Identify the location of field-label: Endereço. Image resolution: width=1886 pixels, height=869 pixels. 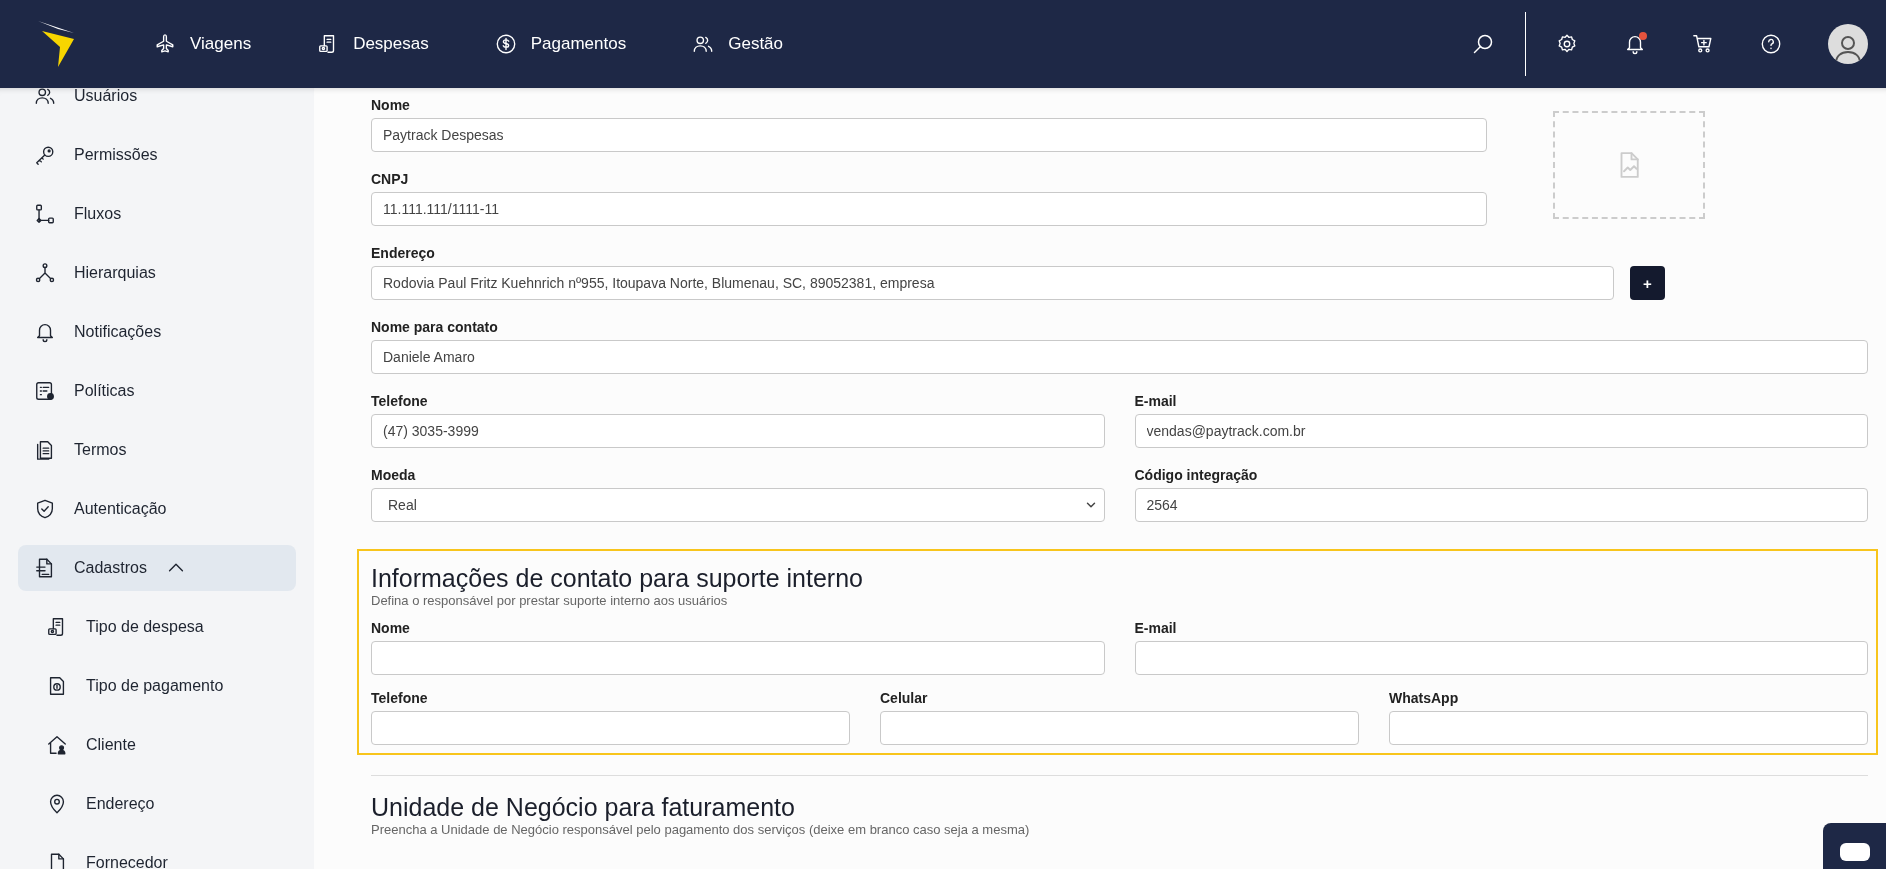
(403, 253).